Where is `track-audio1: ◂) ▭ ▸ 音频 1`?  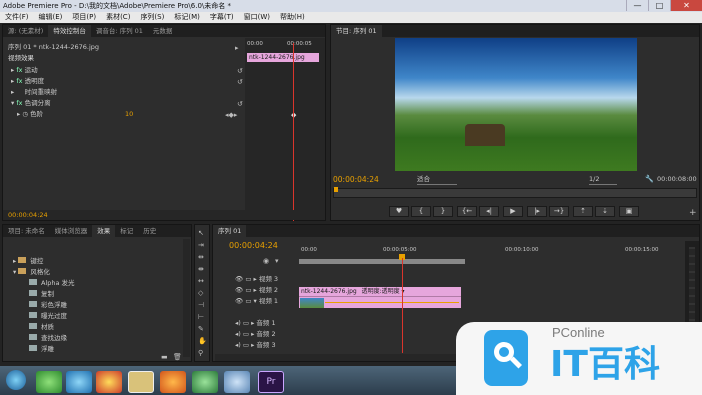
track-audio1: ◂) ▭ ▸ 音频 1 is located at coordinates (255, 323).